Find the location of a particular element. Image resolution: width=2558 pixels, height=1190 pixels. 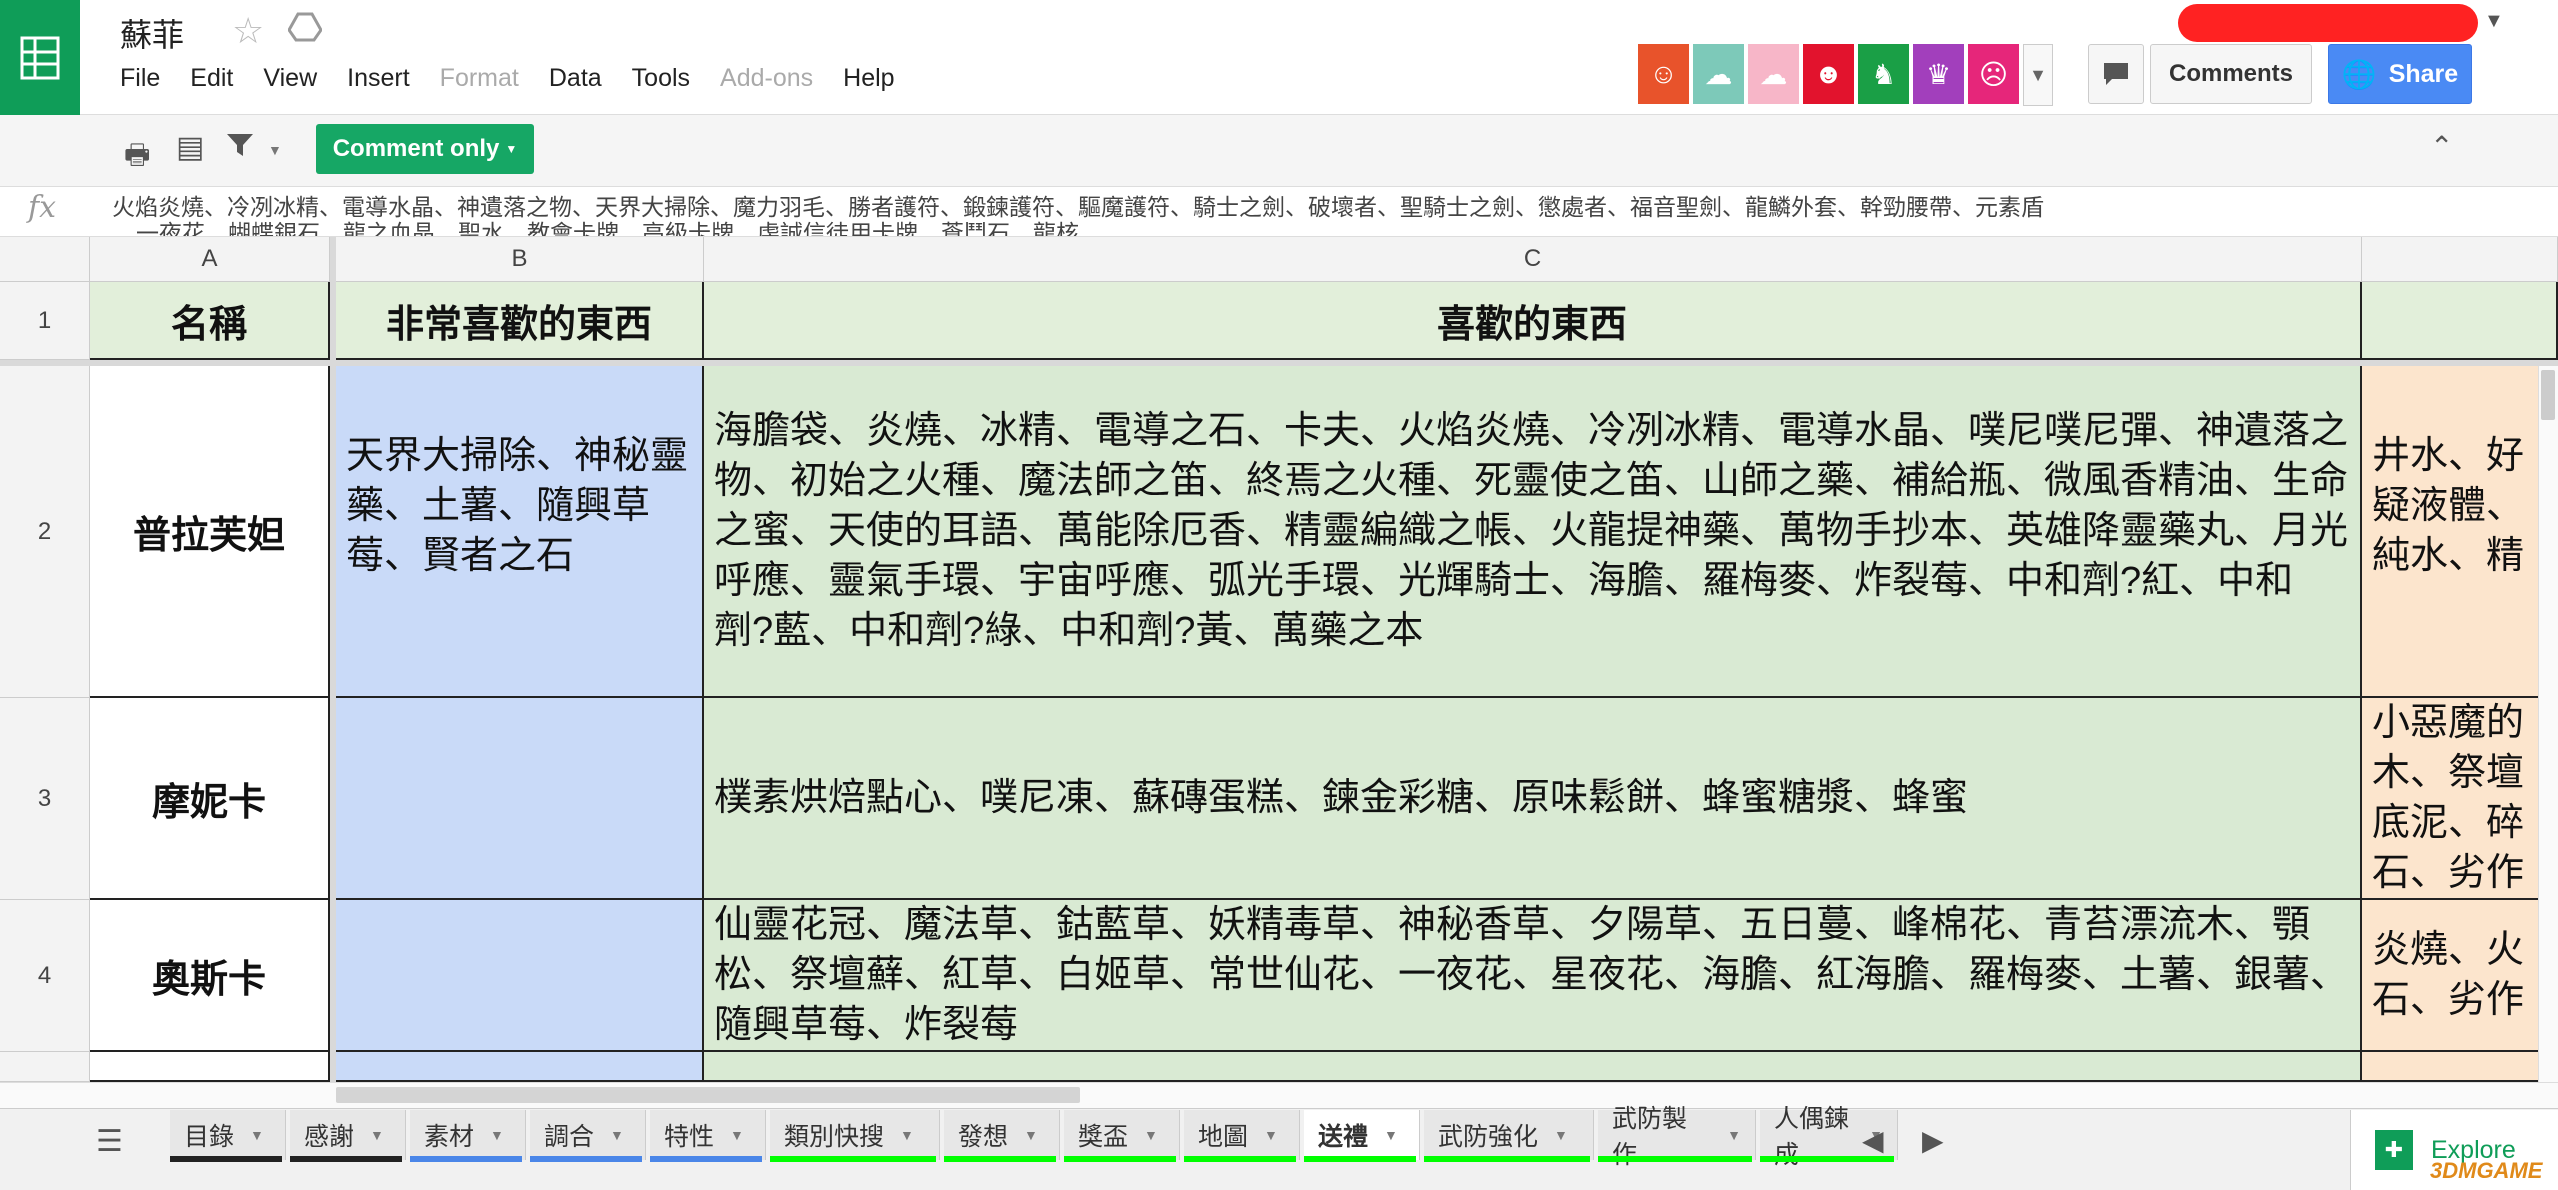

addon-icon: ♛ is located at coordinates (1938, 74).